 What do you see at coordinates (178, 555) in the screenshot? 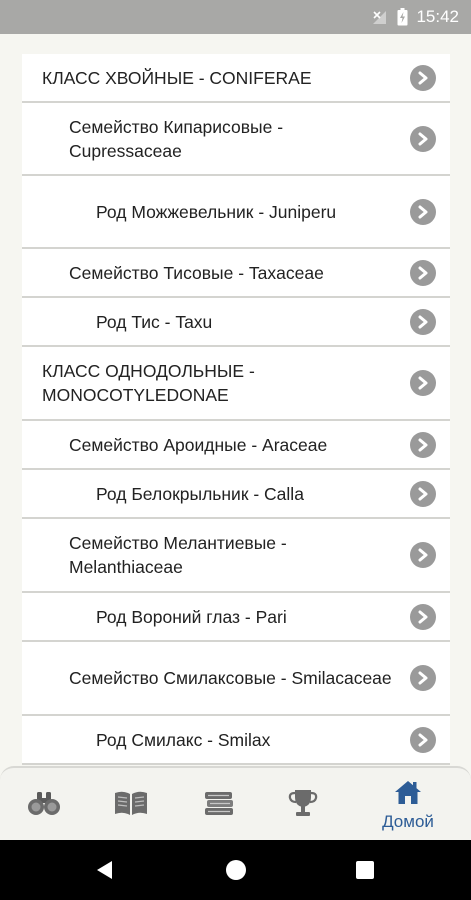
I see `list-item-label: Семейство Мелантиевые - Melanthiaceae` at bounding box center [178, 555].